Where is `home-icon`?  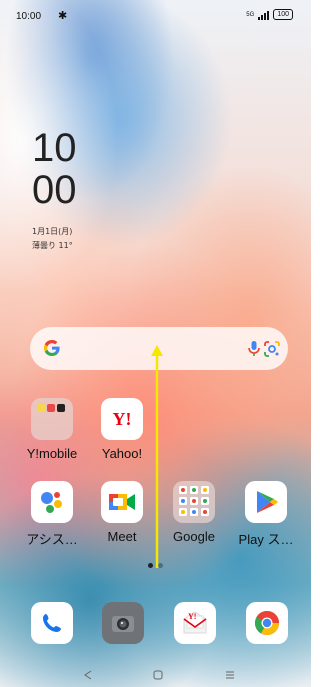 home-icon is located at coordinates (158, 675).